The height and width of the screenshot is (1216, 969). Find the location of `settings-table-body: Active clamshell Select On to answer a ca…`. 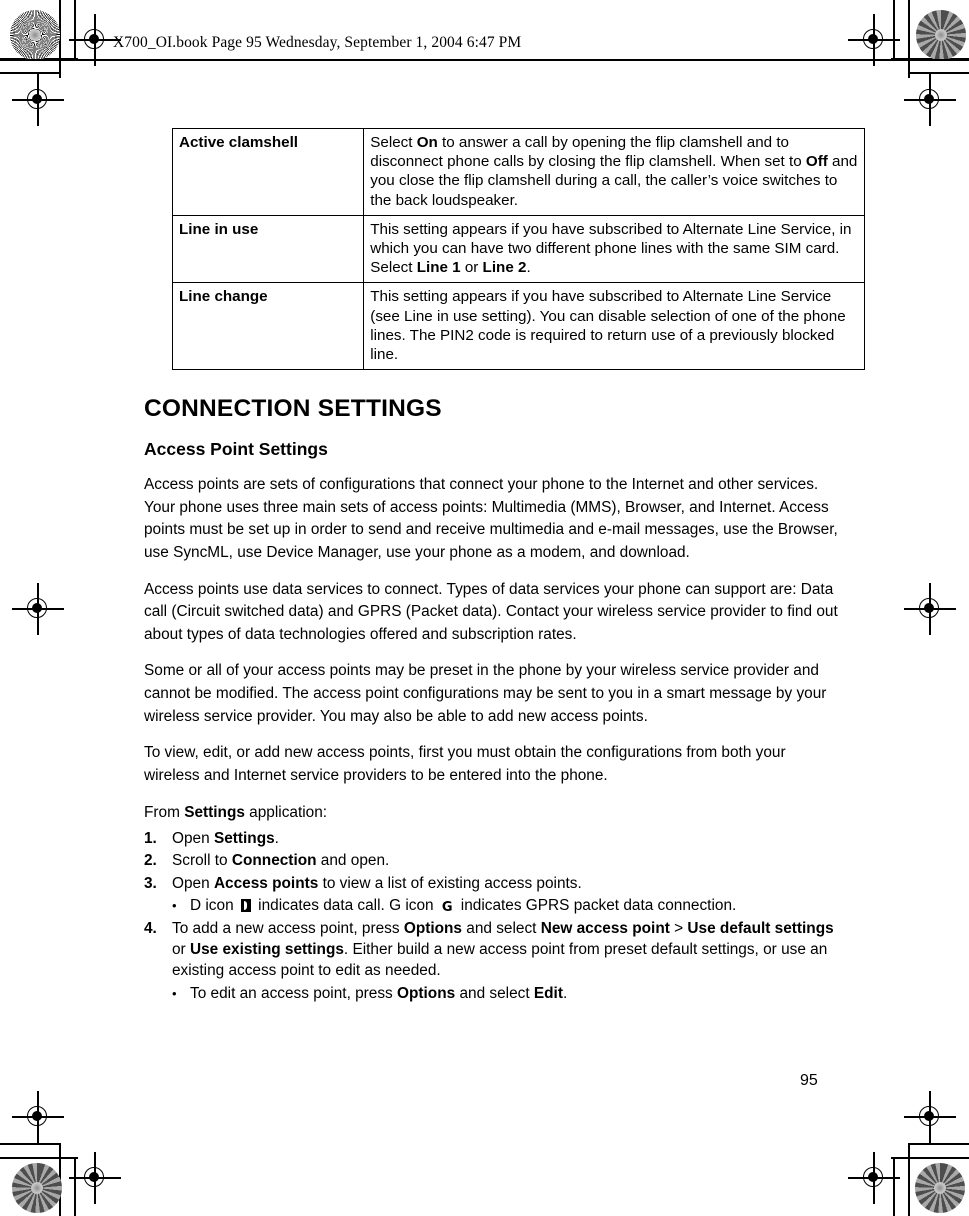

settings-table-body: Active clamshell Select On to answer a ca… is located at coordinates (518, 249).